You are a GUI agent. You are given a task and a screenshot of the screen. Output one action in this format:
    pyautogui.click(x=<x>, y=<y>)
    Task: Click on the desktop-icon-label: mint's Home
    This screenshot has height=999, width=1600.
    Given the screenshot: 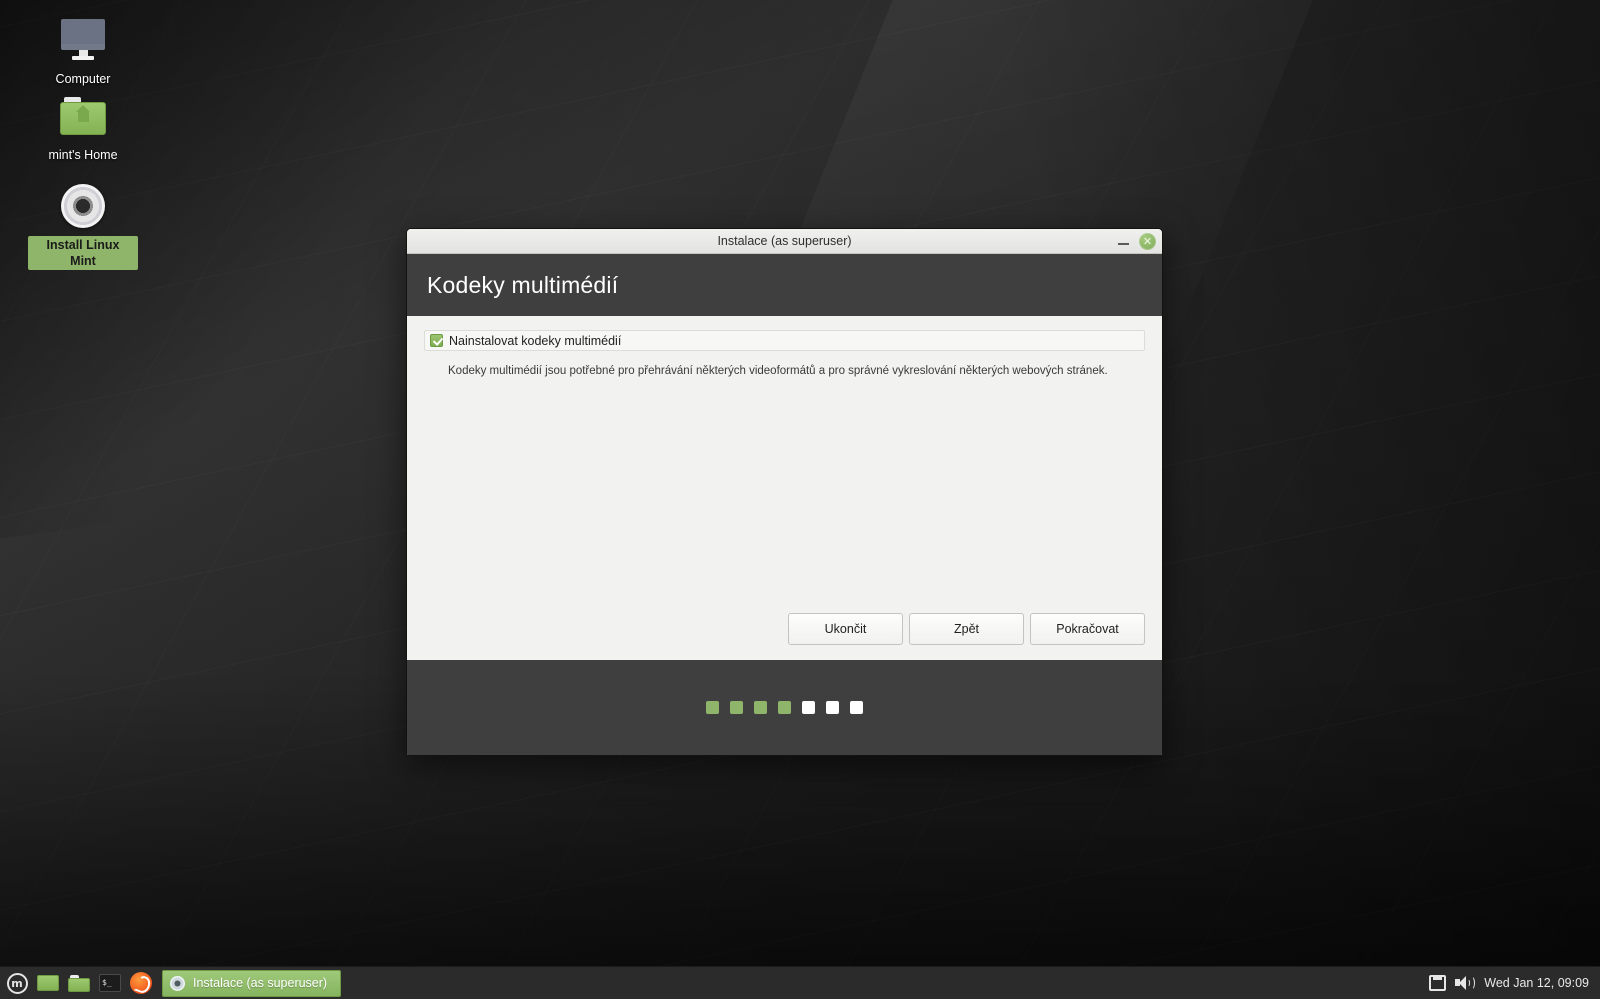 What is the action you would take?
    pyautogui.click(x=83, y=155)
    